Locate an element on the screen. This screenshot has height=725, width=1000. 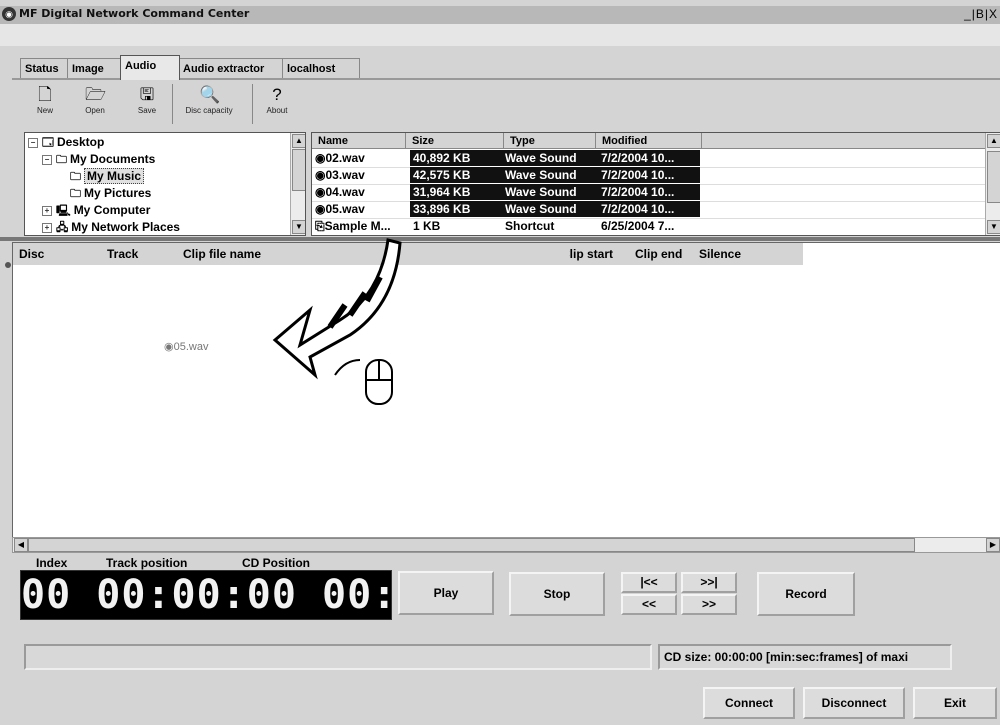
new-button: 🗋 New is located at coordinates (45, 104).